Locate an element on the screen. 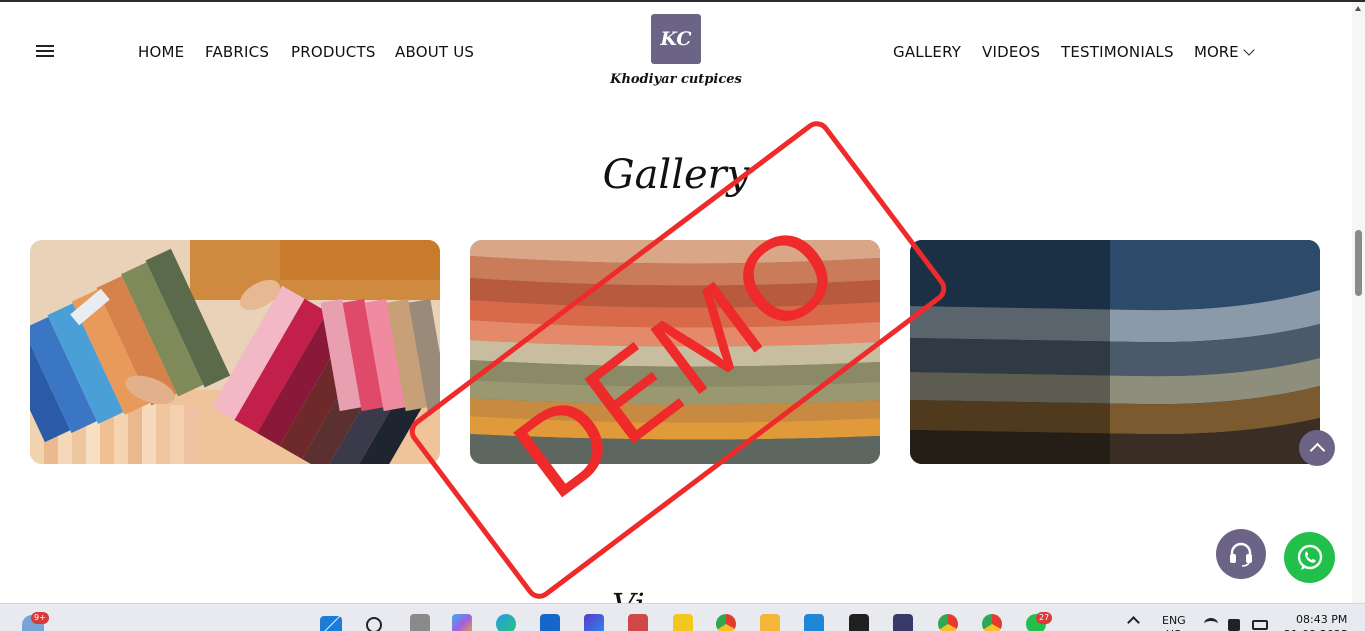 This screenshot has width=1365, height=631. chevron-down-icon is located at coordinates (1248, 50).